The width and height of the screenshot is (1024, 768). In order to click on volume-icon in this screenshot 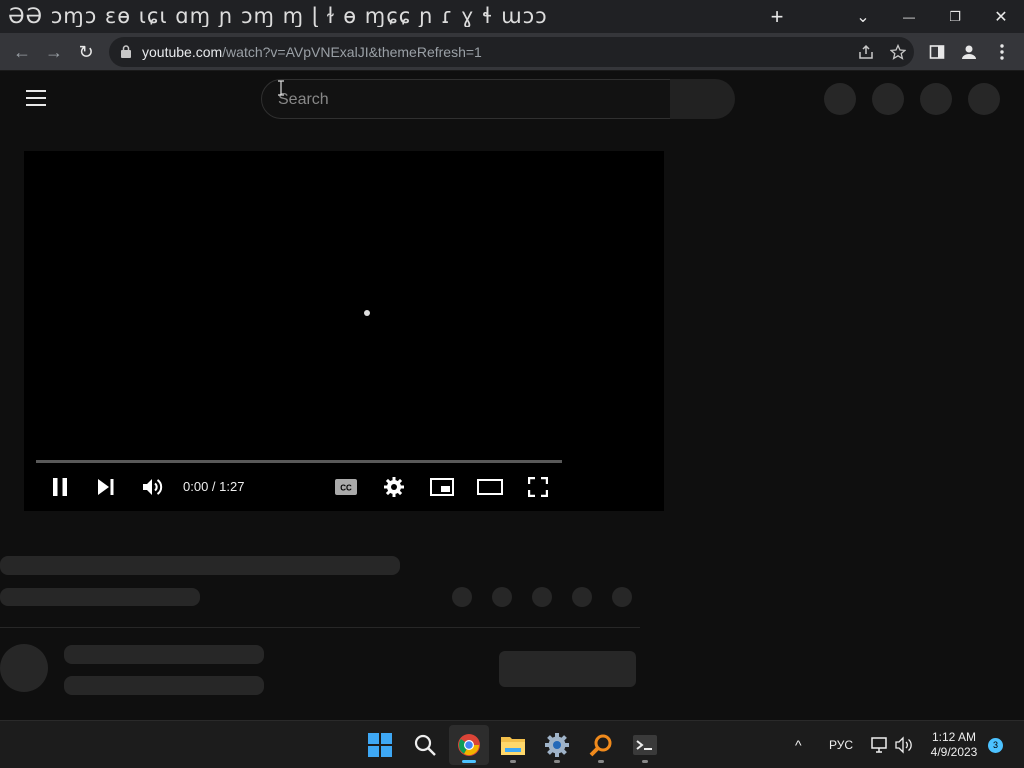, I will do `click(153, 487)`.